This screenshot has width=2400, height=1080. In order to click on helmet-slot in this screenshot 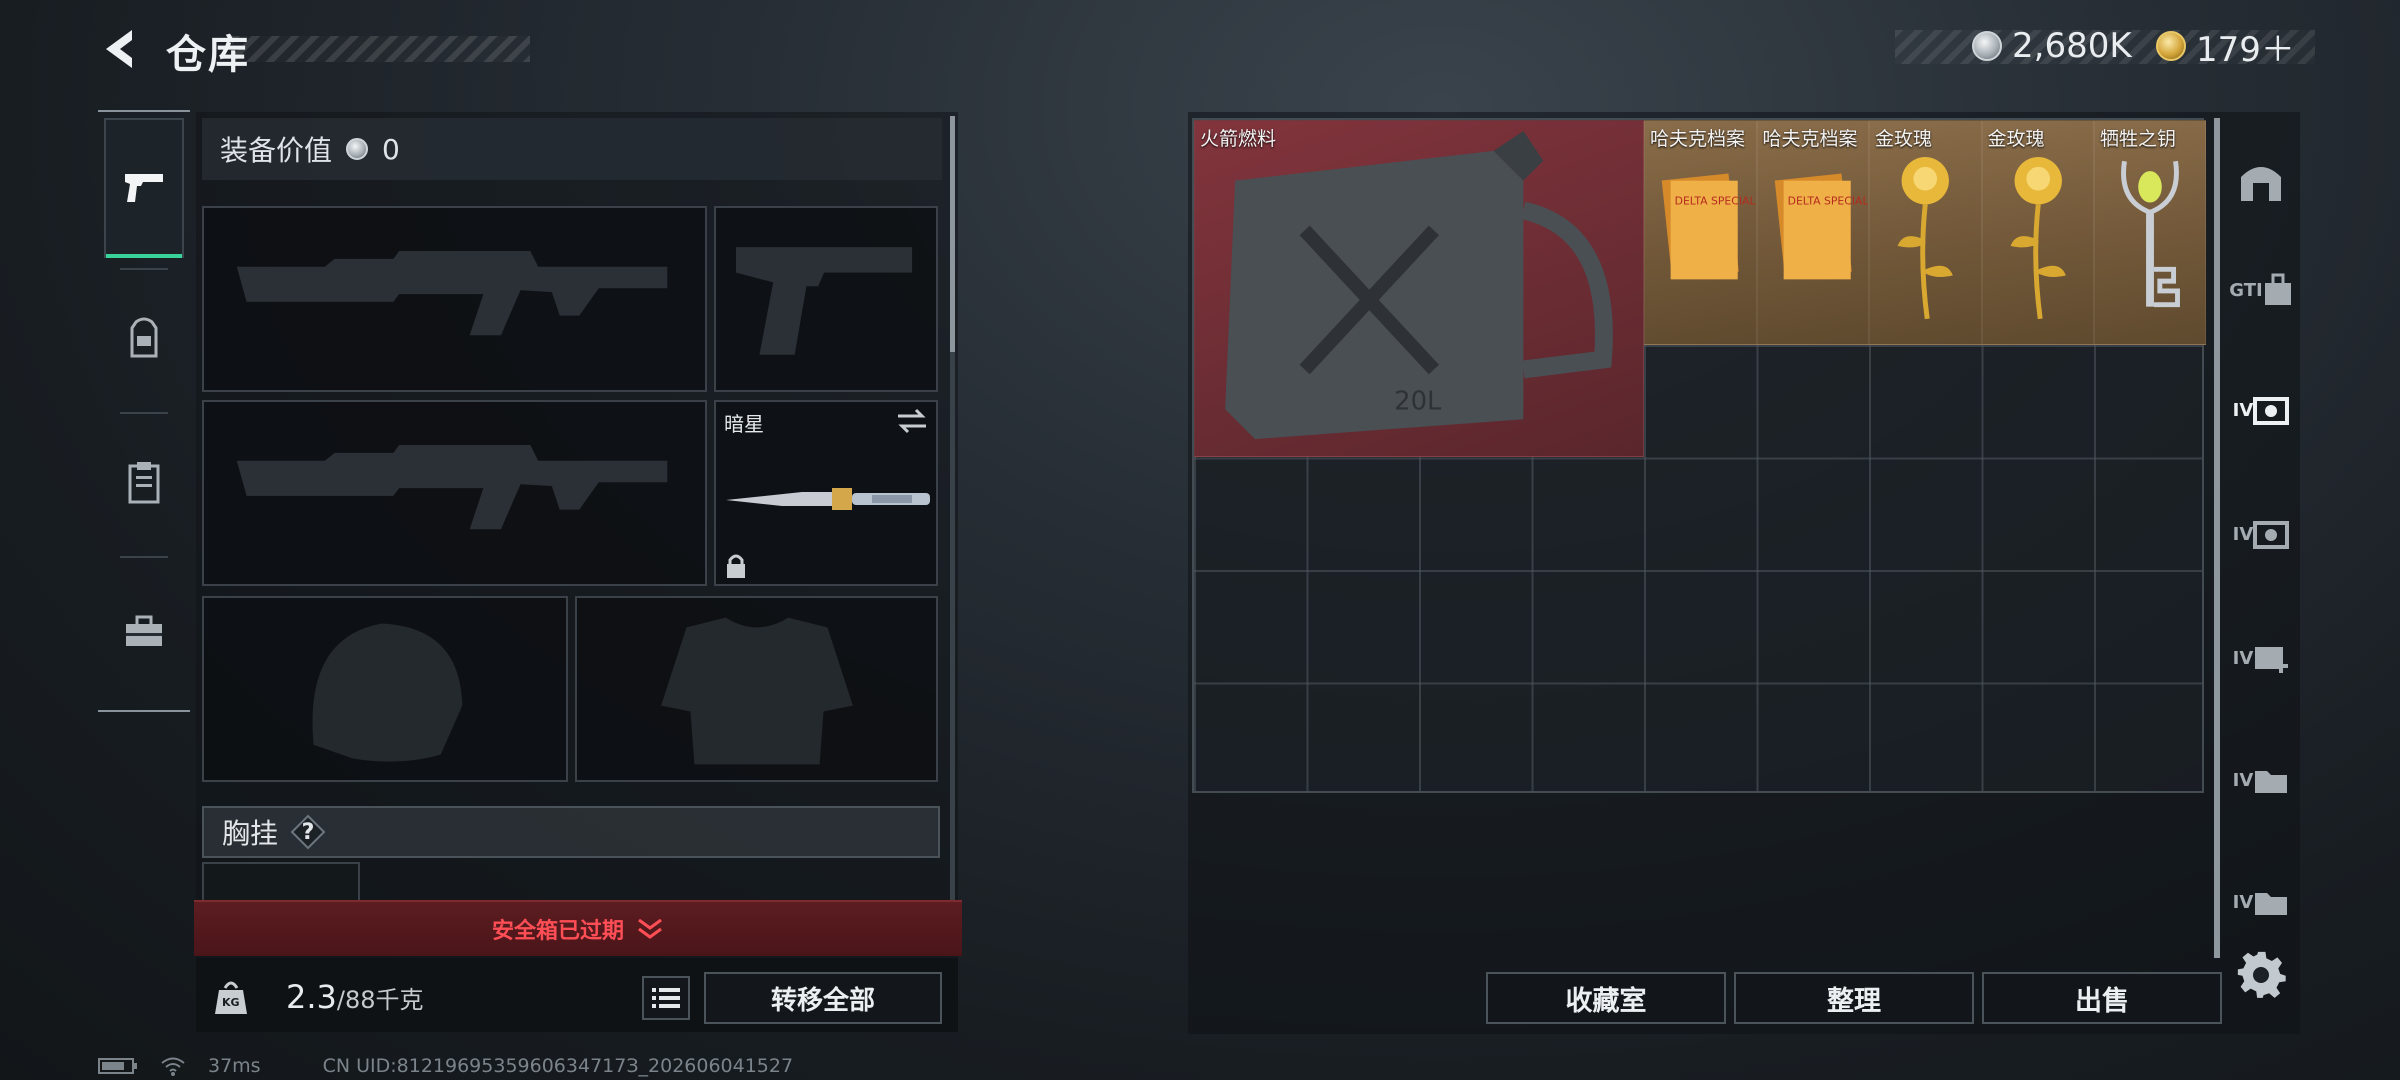, I will do `click(385, 689)`.